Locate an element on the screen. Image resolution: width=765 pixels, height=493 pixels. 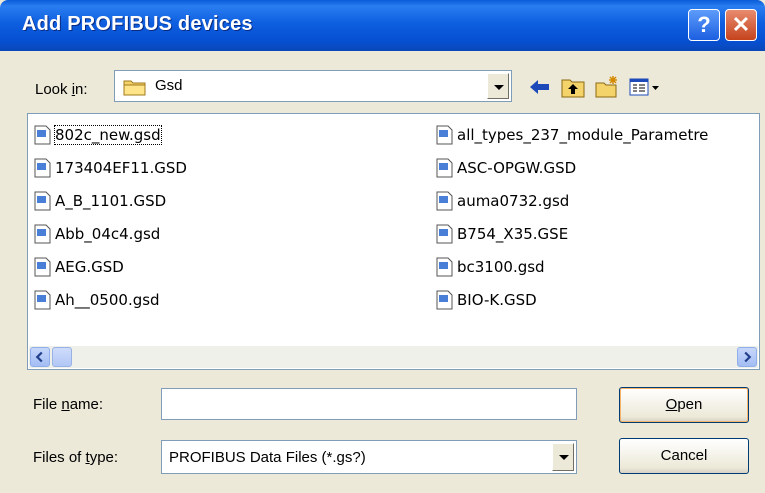
files-of-type-dropdown-button is located at coordinates (563, 457).